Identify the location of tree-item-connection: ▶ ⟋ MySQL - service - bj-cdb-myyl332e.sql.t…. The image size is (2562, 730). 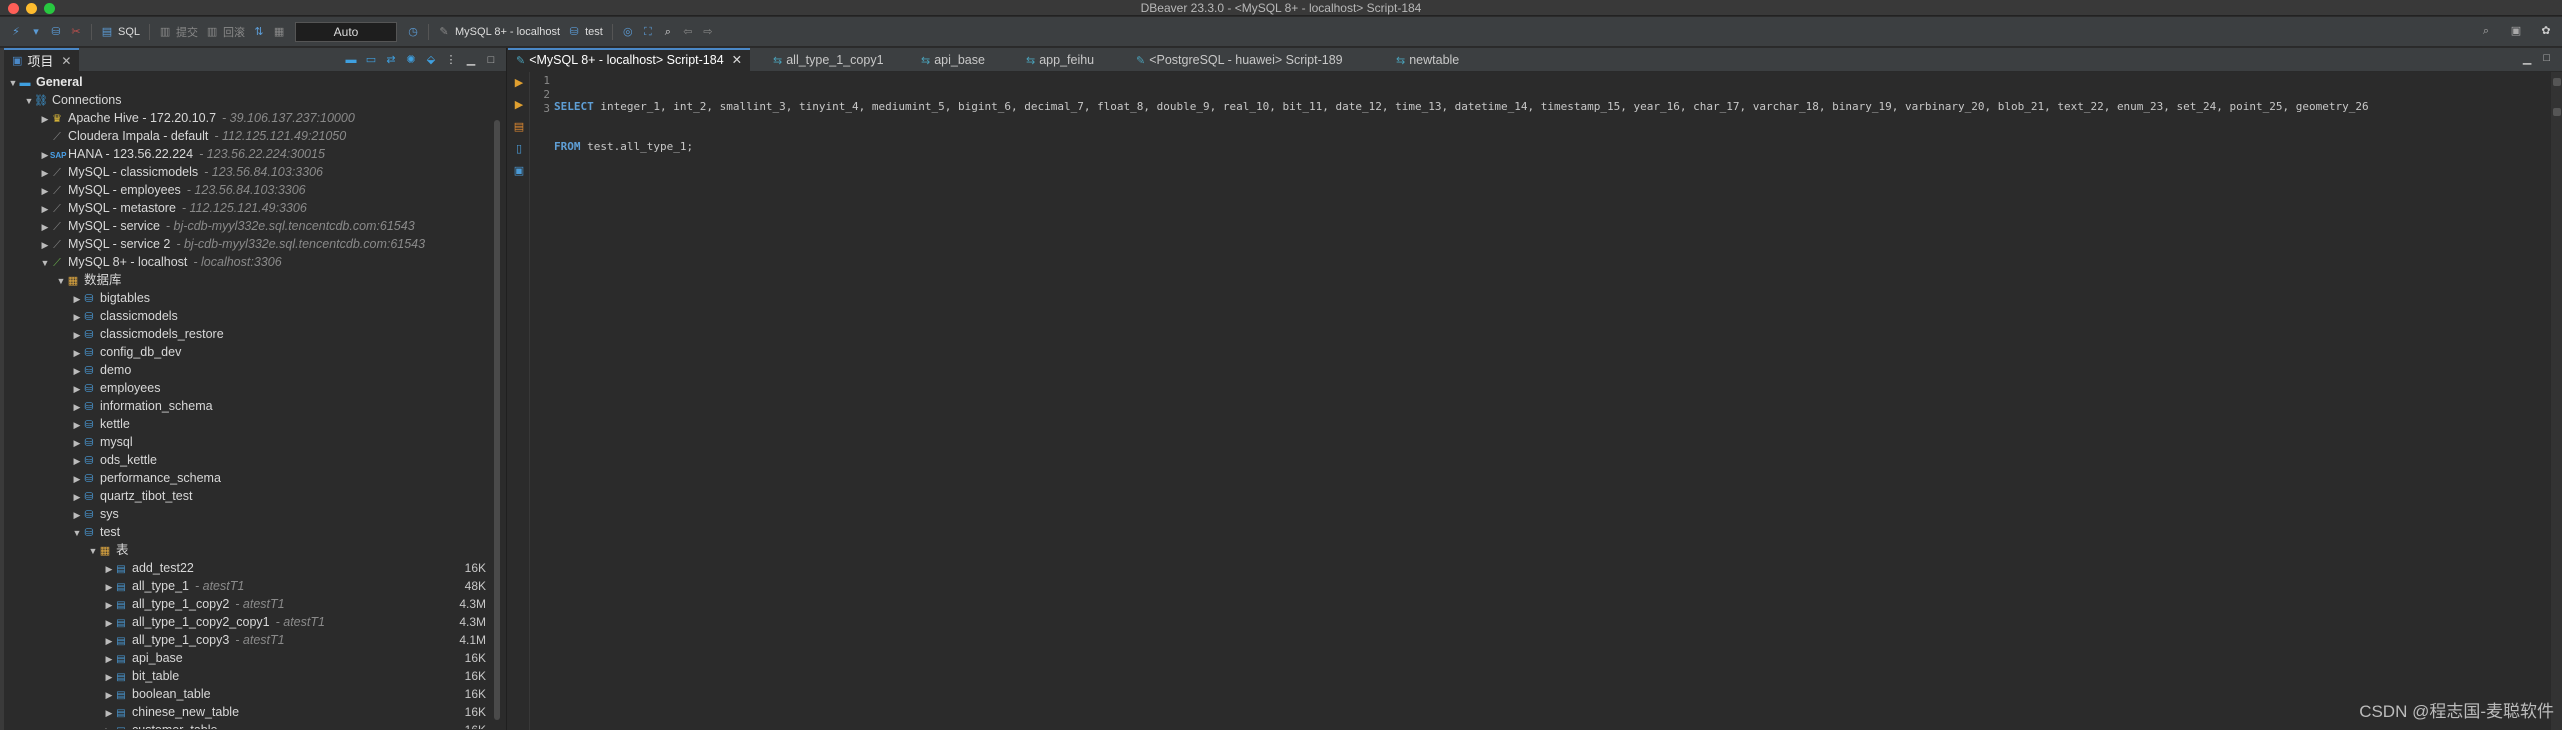
(273, 226).